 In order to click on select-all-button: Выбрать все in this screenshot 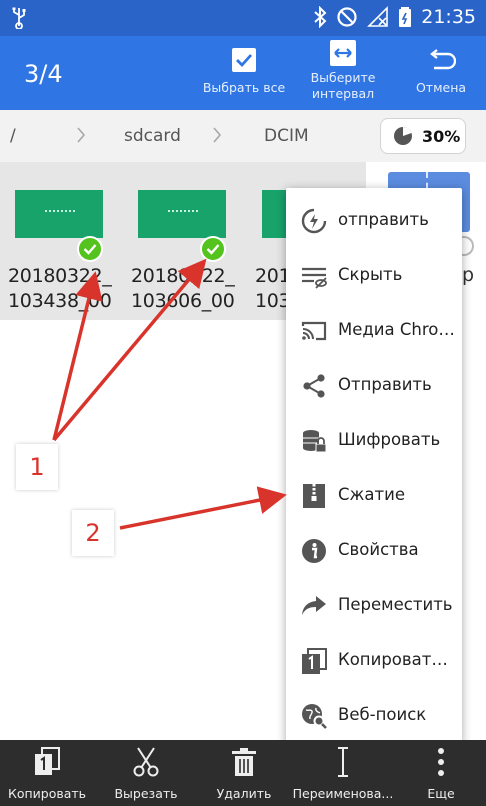, I will do `click(244, 70)`.